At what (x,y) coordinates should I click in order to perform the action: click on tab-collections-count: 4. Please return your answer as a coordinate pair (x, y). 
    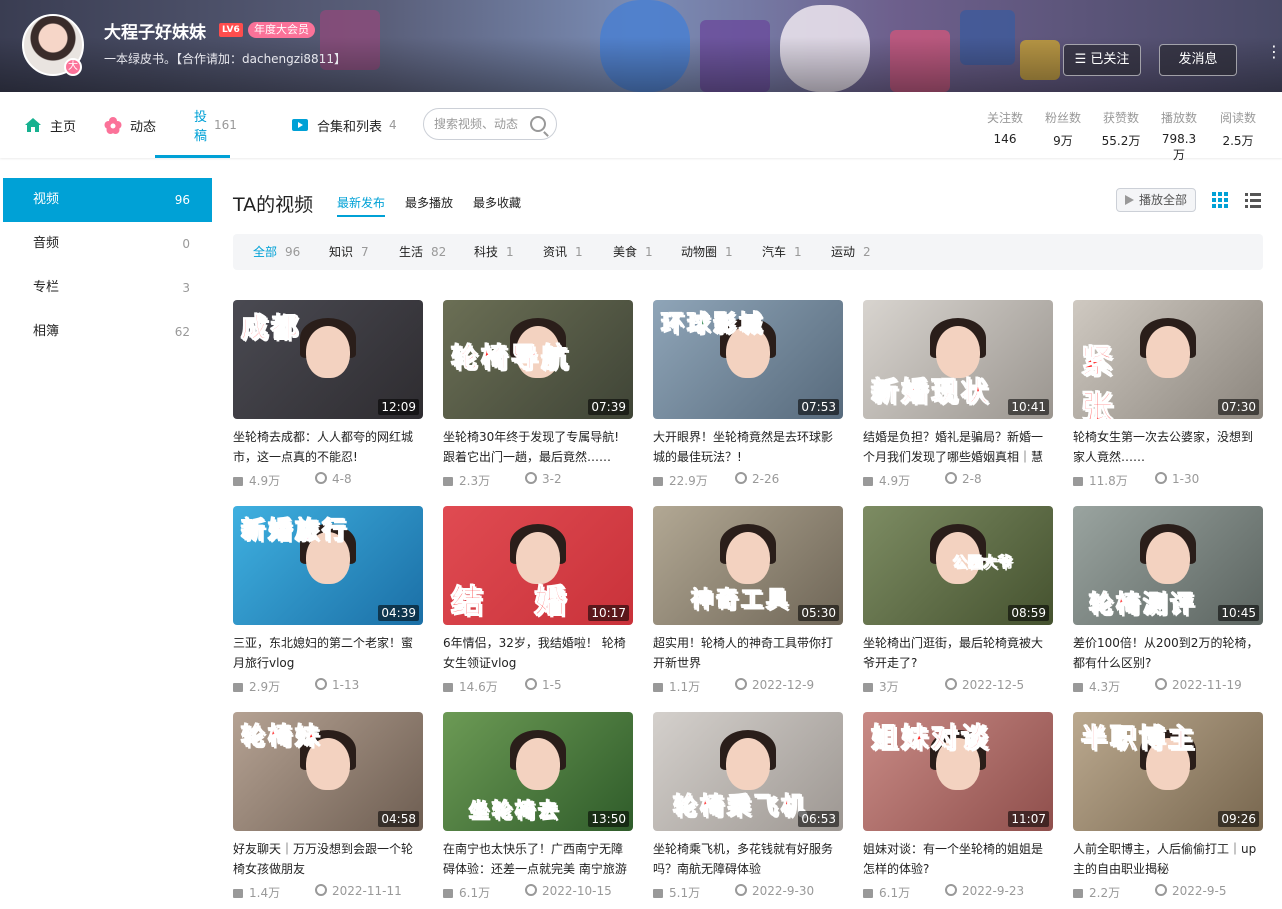
    Looking at the image, I should click on (393, 125).